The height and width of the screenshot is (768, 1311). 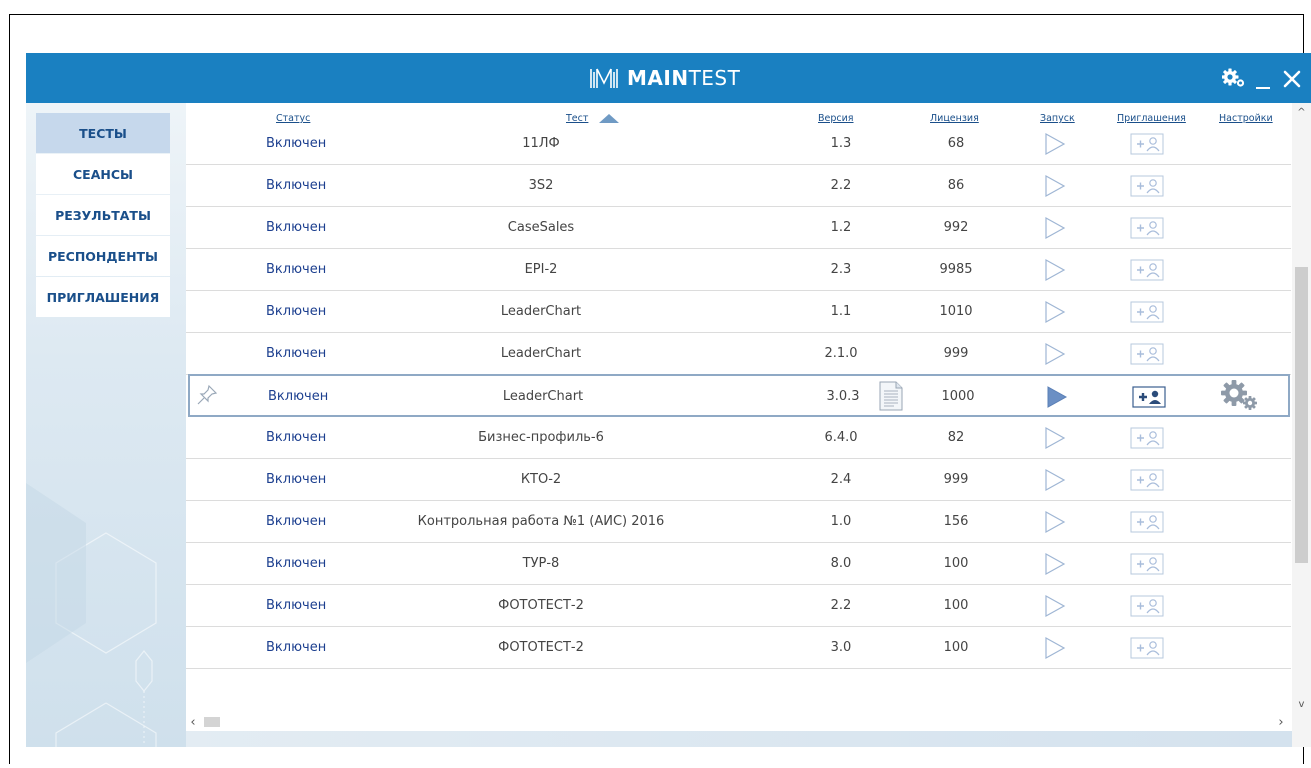 I want to click on sidebar-item-tests: ТЕСТЫ, so click(x=103, y=133).